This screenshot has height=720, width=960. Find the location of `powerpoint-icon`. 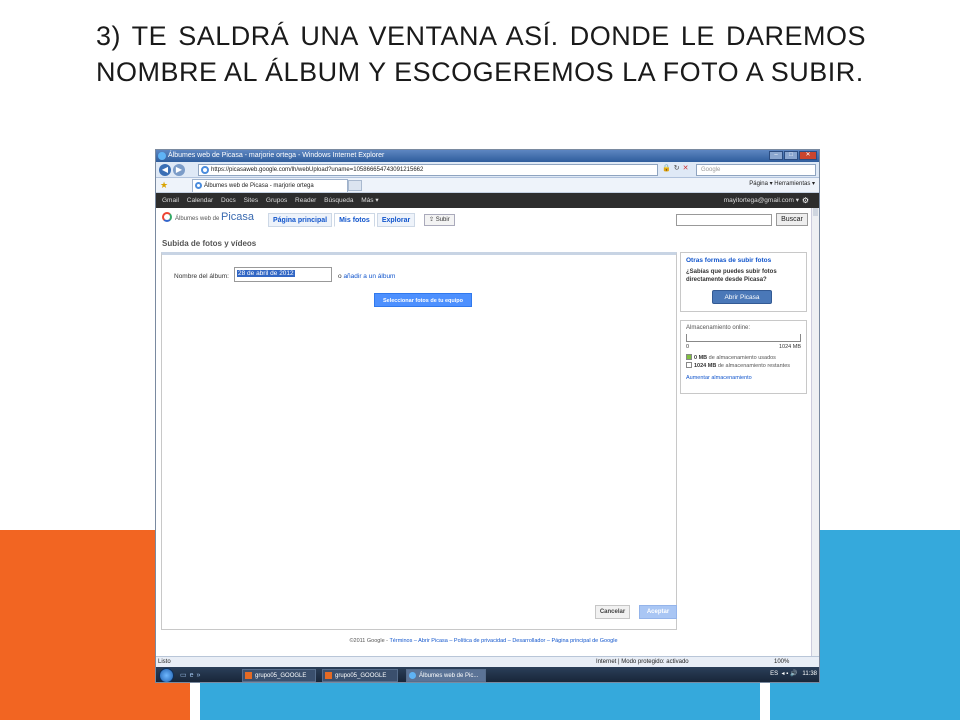

powerpoint-icon is located at coordinates (328, 675).